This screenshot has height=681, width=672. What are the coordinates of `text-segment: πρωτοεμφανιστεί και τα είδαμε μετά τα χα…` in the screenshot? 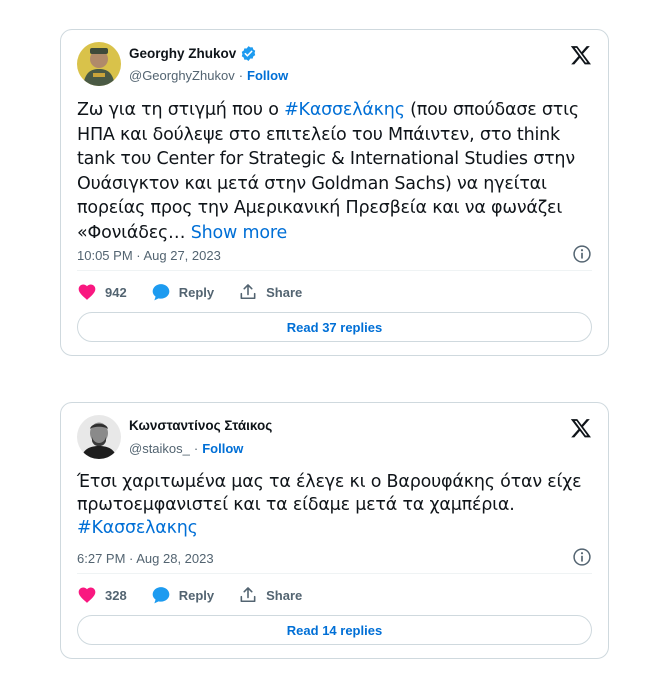 It's located at (296, 505).